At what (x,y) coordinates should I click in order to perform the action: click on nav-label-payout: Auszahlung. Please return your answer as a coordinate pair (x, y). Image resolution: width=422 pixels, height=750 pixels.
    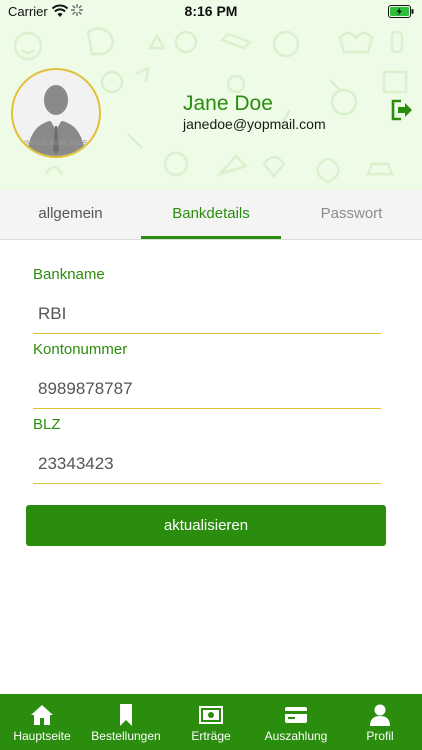
    Looking at the image, I should click on (296, 736).